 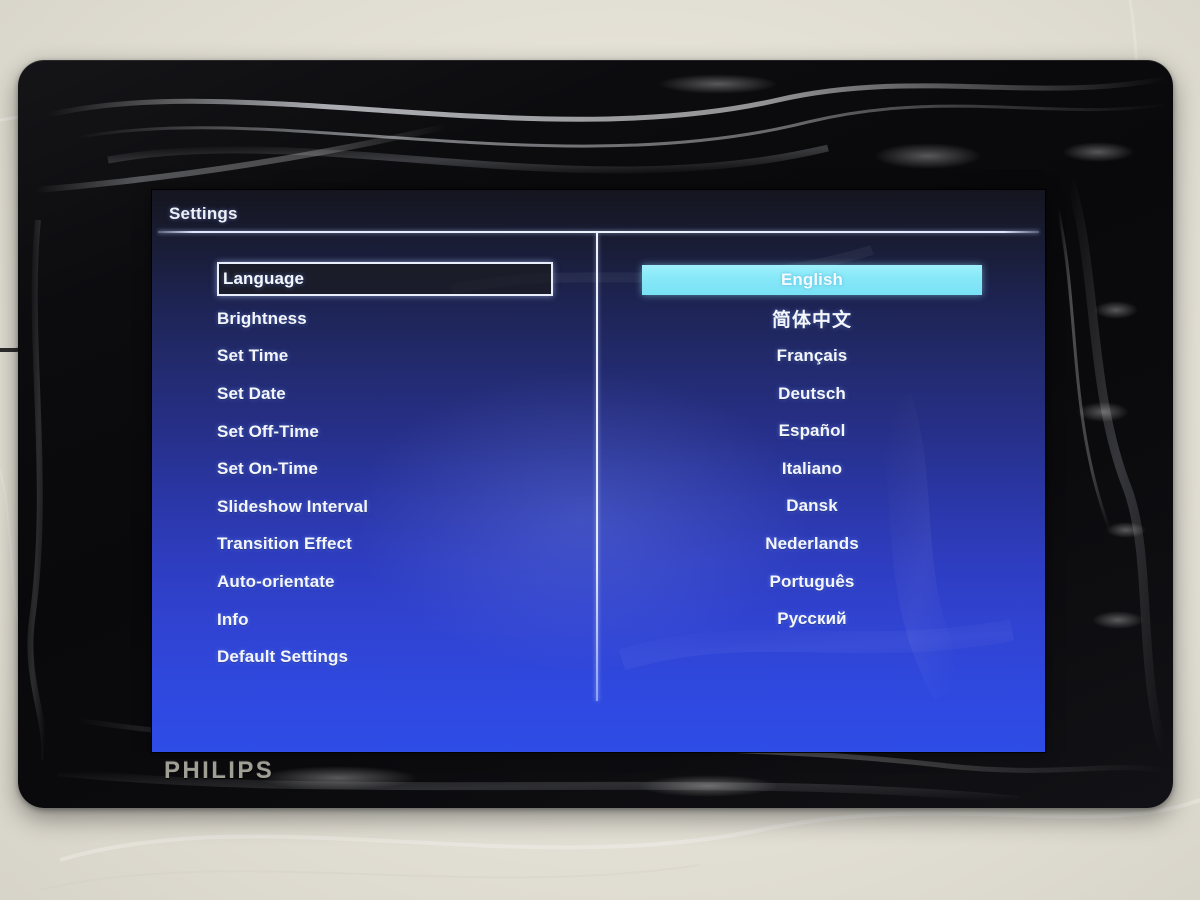 I want to click on settings-menu-item-label: Auto-orientate, so click(x=276, y=581).